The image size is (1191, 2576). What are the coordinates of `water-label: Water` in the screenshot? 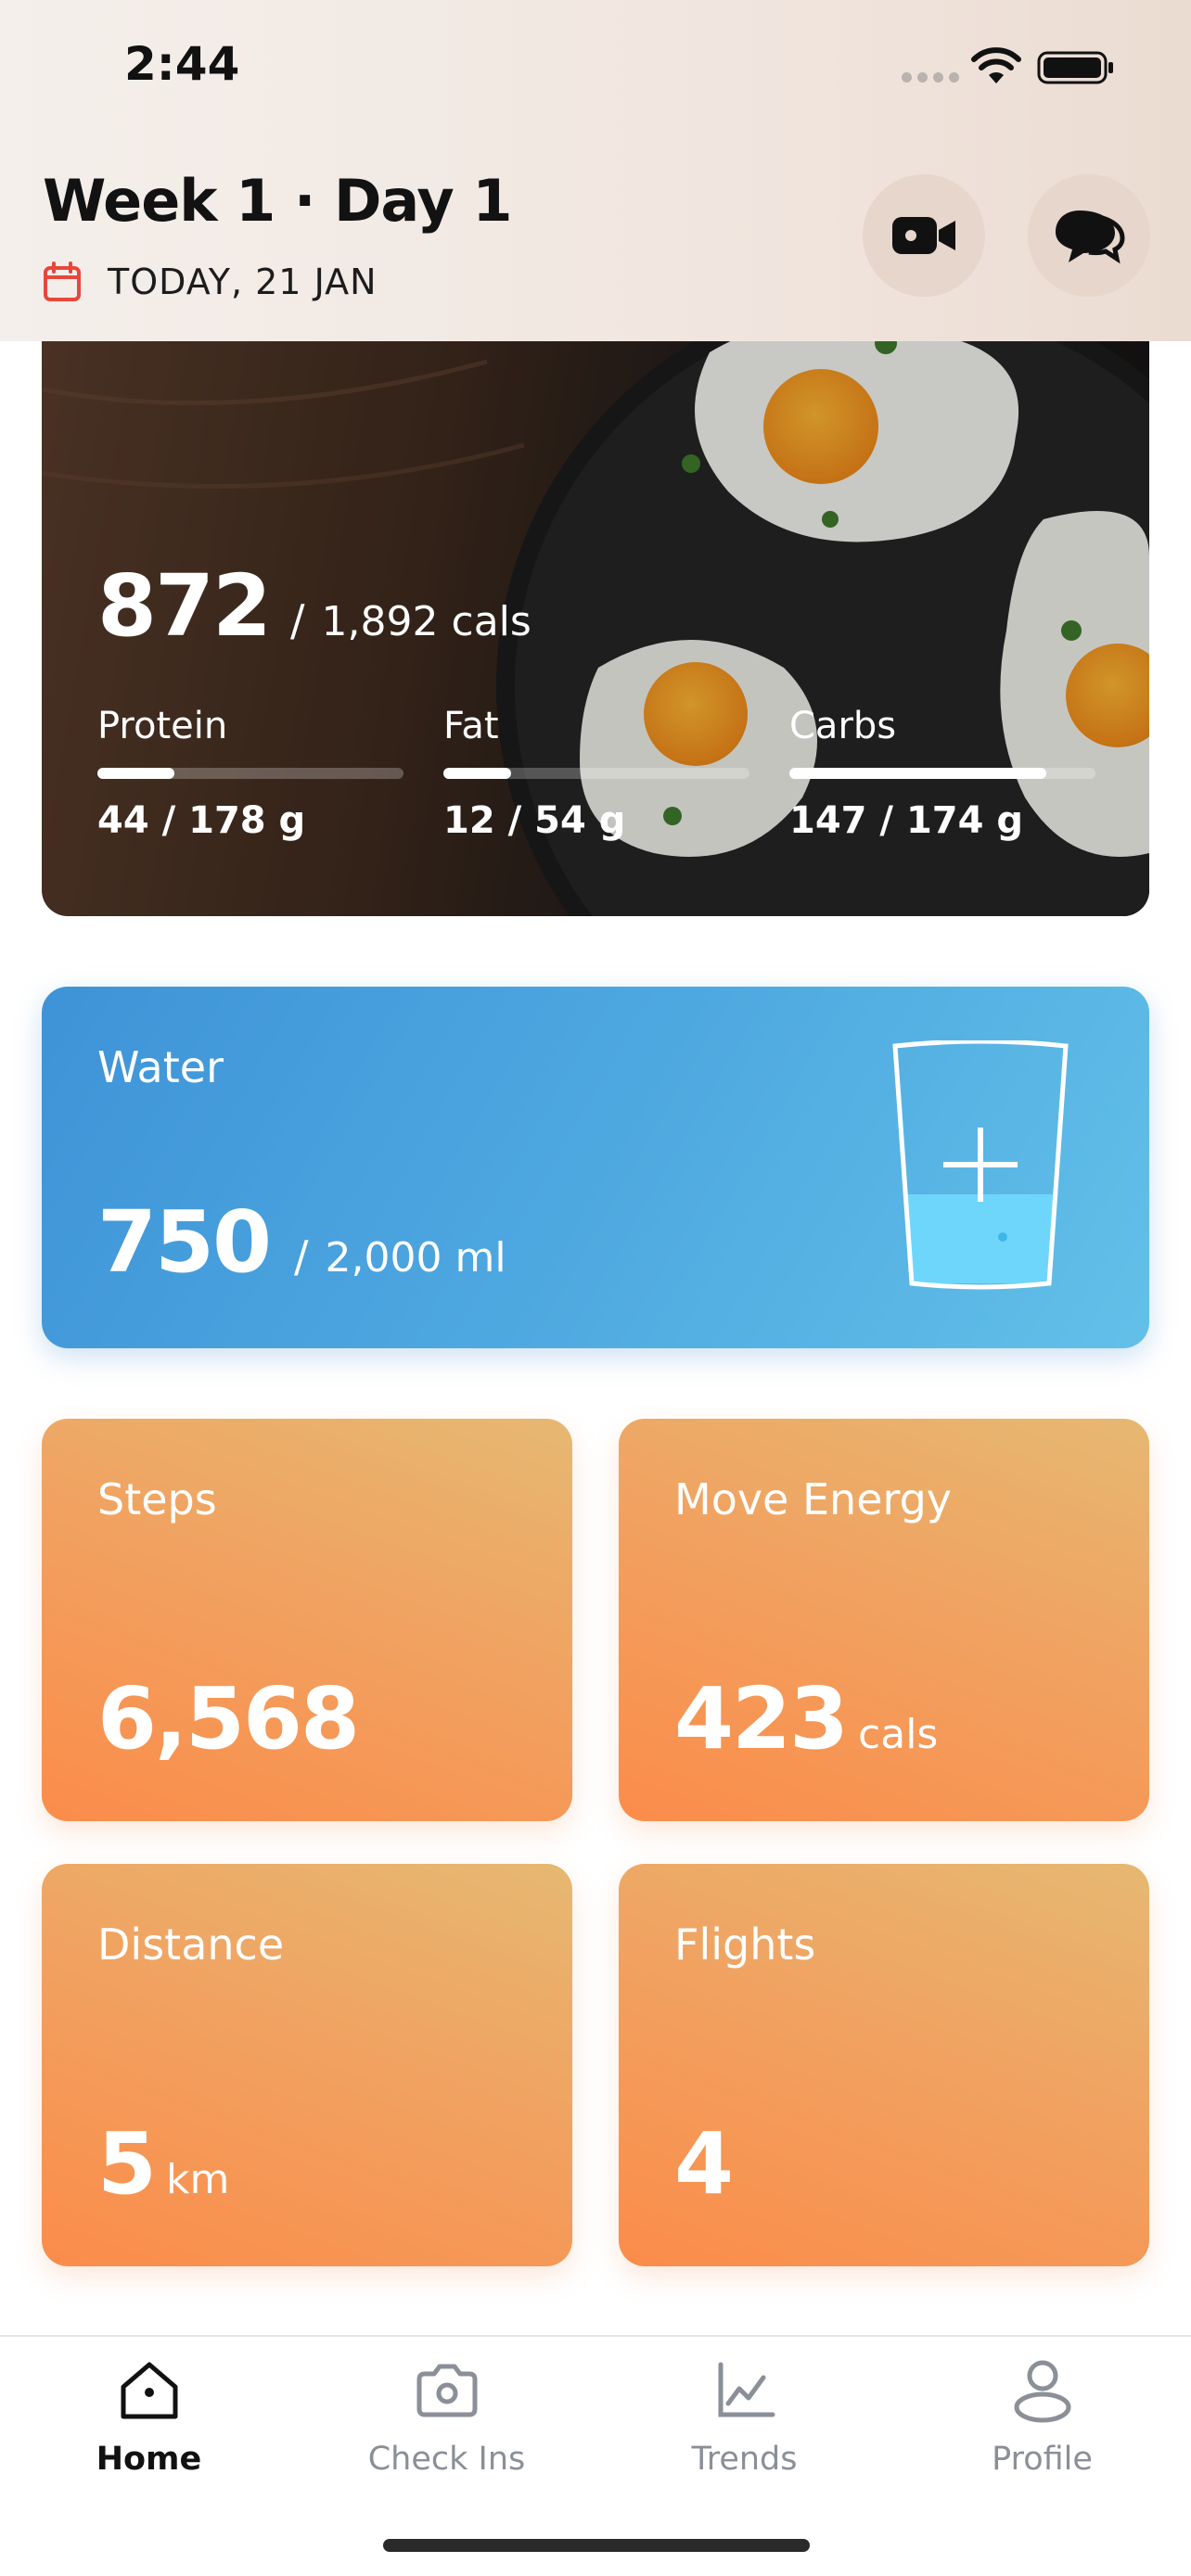 It's located at (160, 1067).